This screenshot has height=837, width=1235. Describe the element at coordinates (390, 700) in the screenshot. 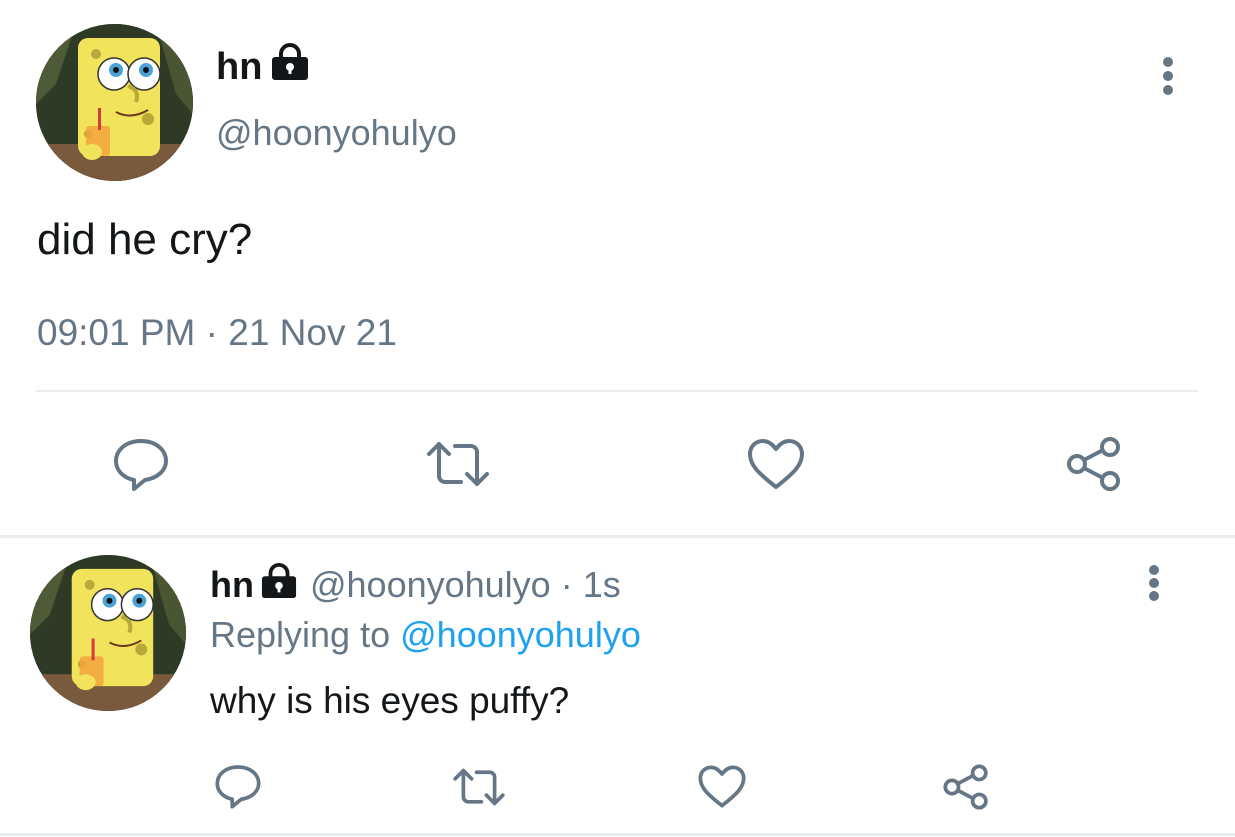

I see `tweet-text: why is his eyes puffy?` at that location.